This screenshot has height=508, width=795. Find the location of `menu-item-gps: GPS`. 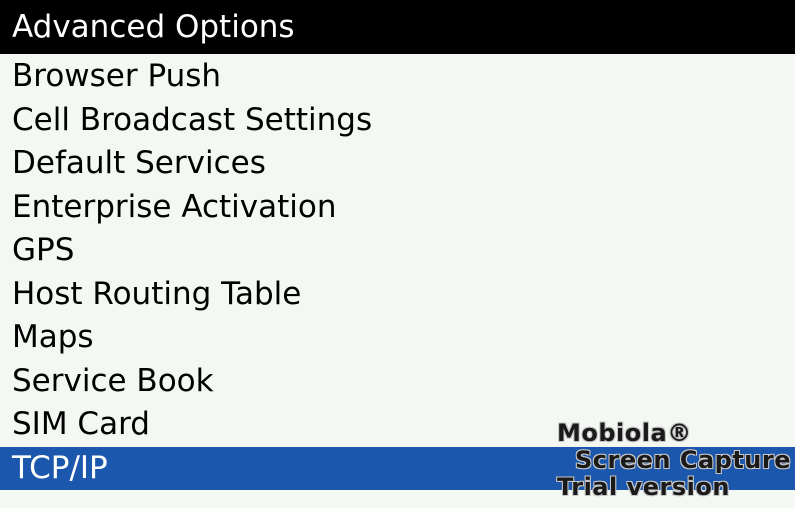

menu-item-gps: GPS is located at coordinates (397, 251).